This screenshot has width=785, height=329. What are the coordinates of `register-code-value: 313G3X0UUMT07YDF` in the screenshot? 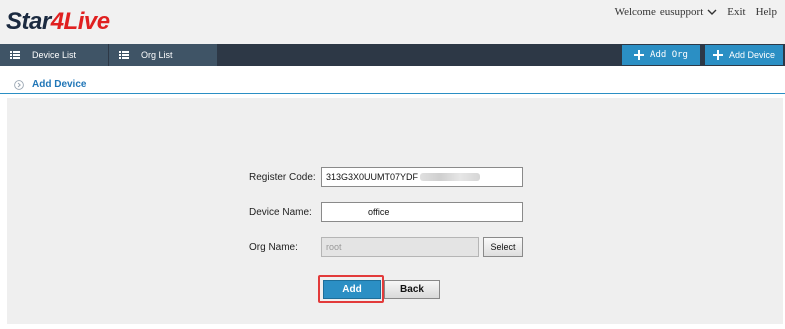 It's located at (372, 177).